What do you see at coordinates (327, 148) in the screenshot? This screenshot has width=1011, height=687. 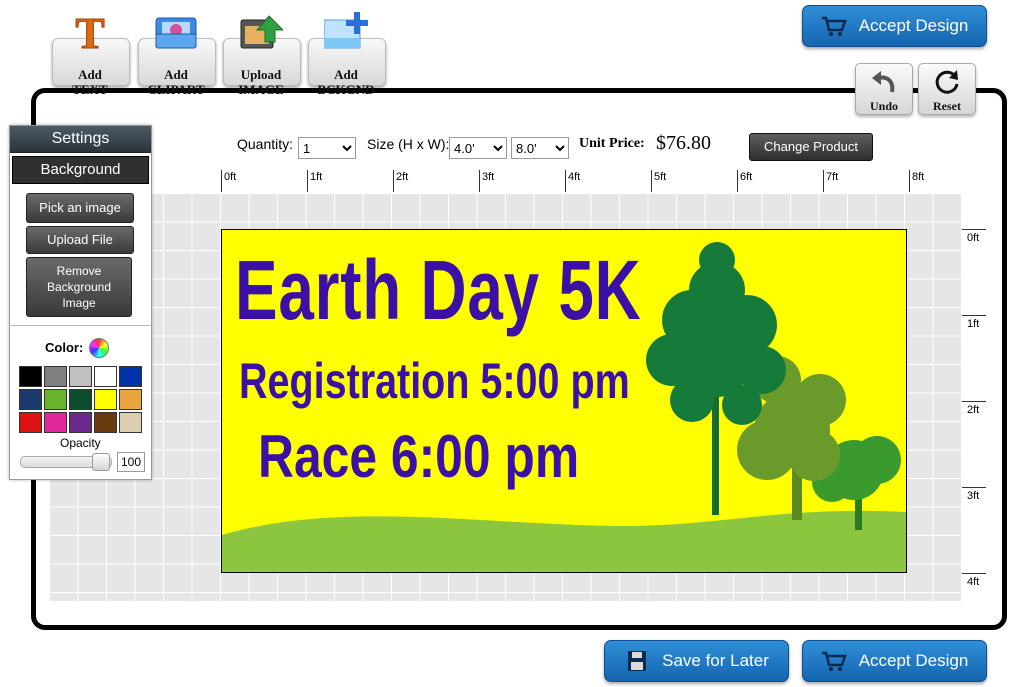 I see `quantity-select: 1` at bounding box center [327, 148].